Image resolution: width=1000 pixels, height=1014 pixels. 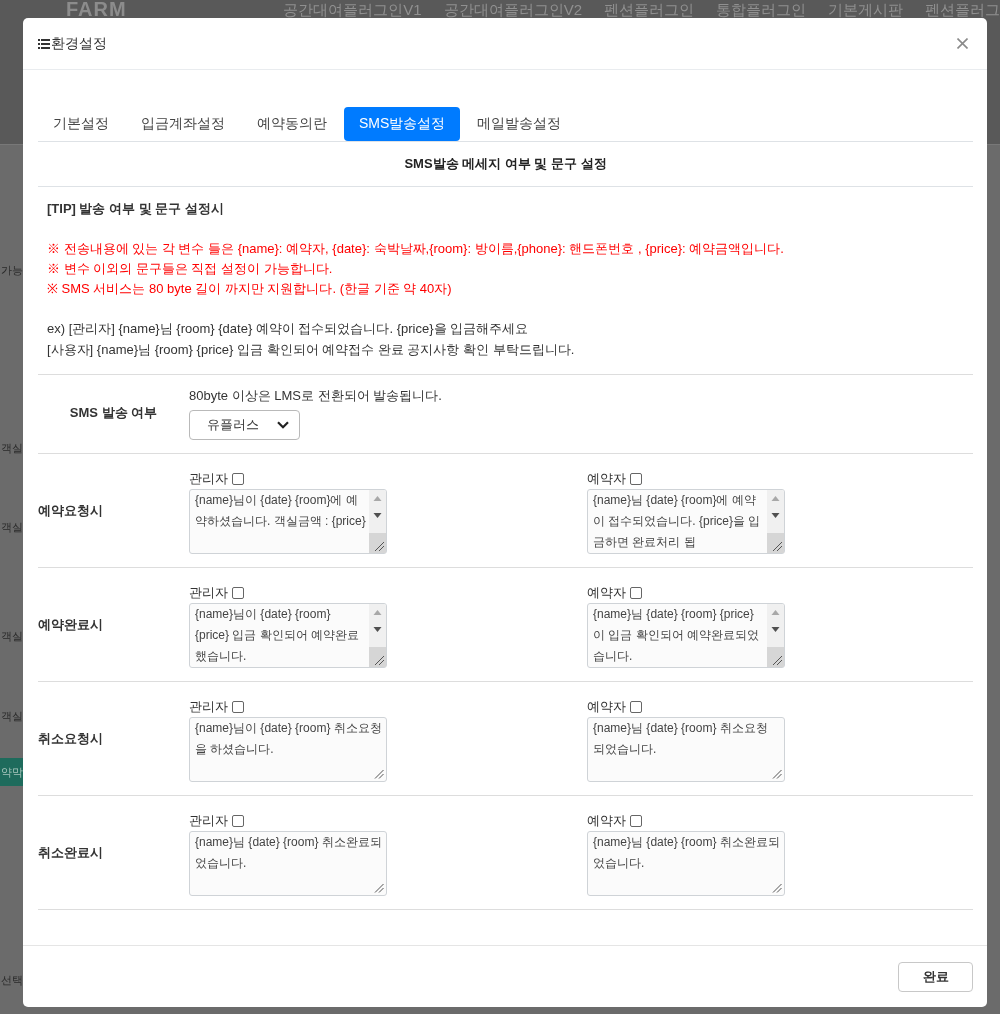 What do you see at coordinates (71, 739) in the screenshot?
I see `row-label: 취소요청시` at bounding box center [71, 739].